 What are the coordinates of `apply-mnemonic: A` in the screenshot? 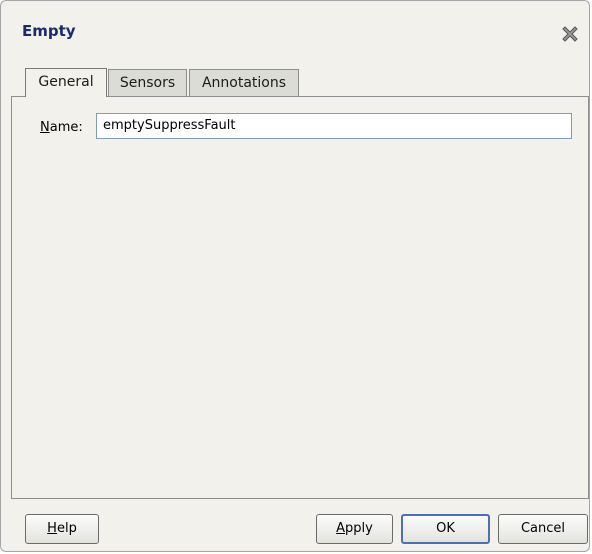 It's located at (341, 528).